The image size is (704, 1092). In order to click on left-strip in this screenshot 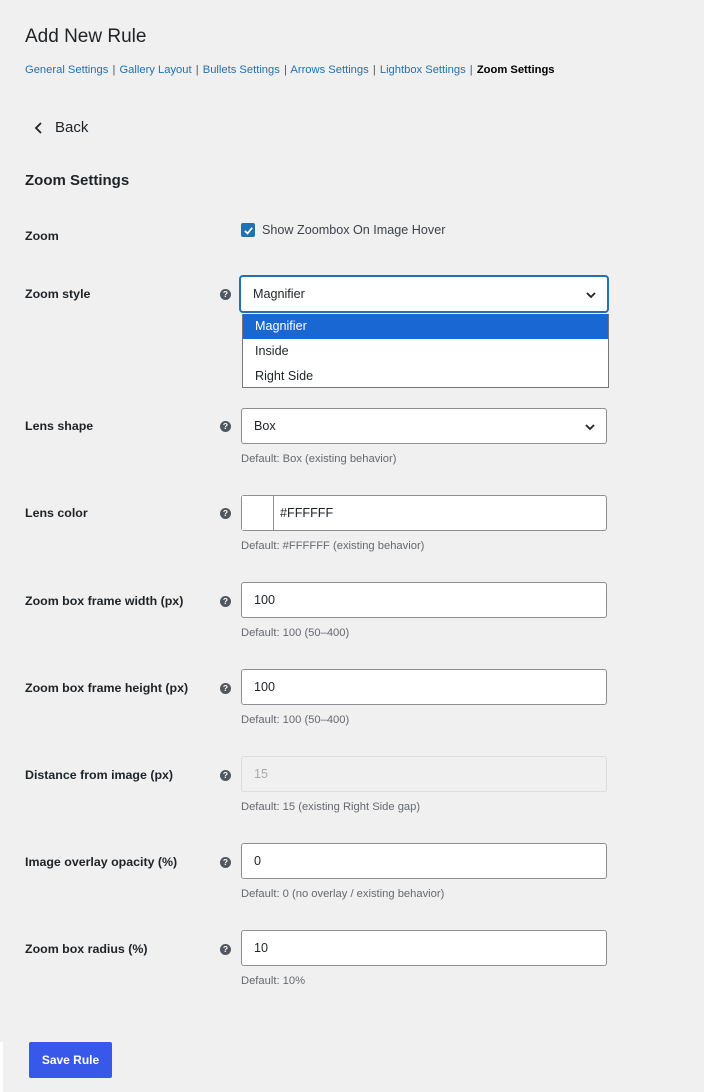, I will do `click(1, 1067)`.